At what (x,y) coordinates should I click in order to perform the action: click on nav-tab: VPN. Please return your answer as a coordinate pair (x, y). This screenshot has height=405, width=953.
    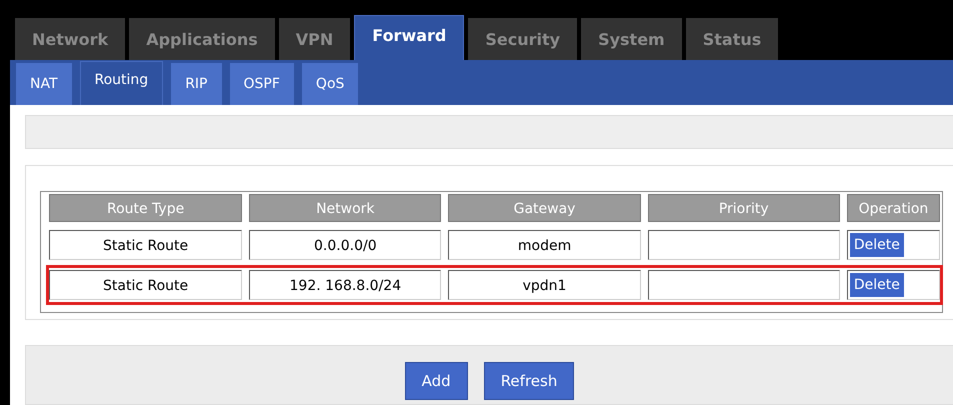
    Looking at the image, I should click on (314, 39).